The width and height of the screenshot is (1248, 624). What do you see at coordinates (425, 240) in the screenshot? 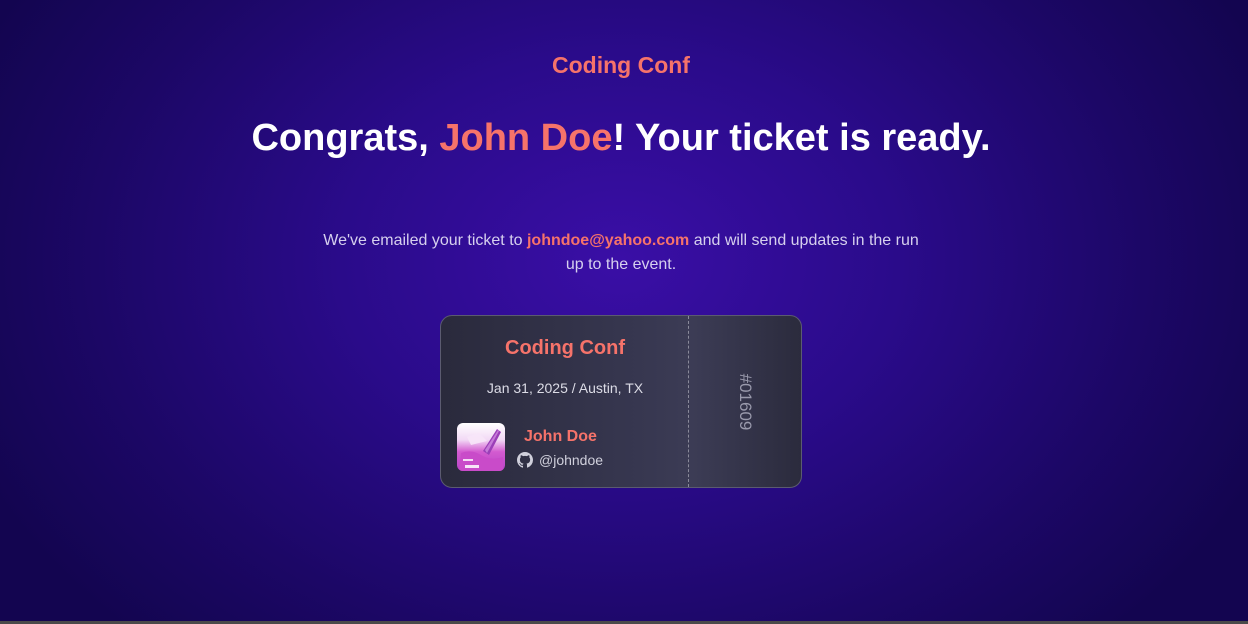
I see `message-prefix: We've emailed your ticket to` at bounding box center [425, 240].